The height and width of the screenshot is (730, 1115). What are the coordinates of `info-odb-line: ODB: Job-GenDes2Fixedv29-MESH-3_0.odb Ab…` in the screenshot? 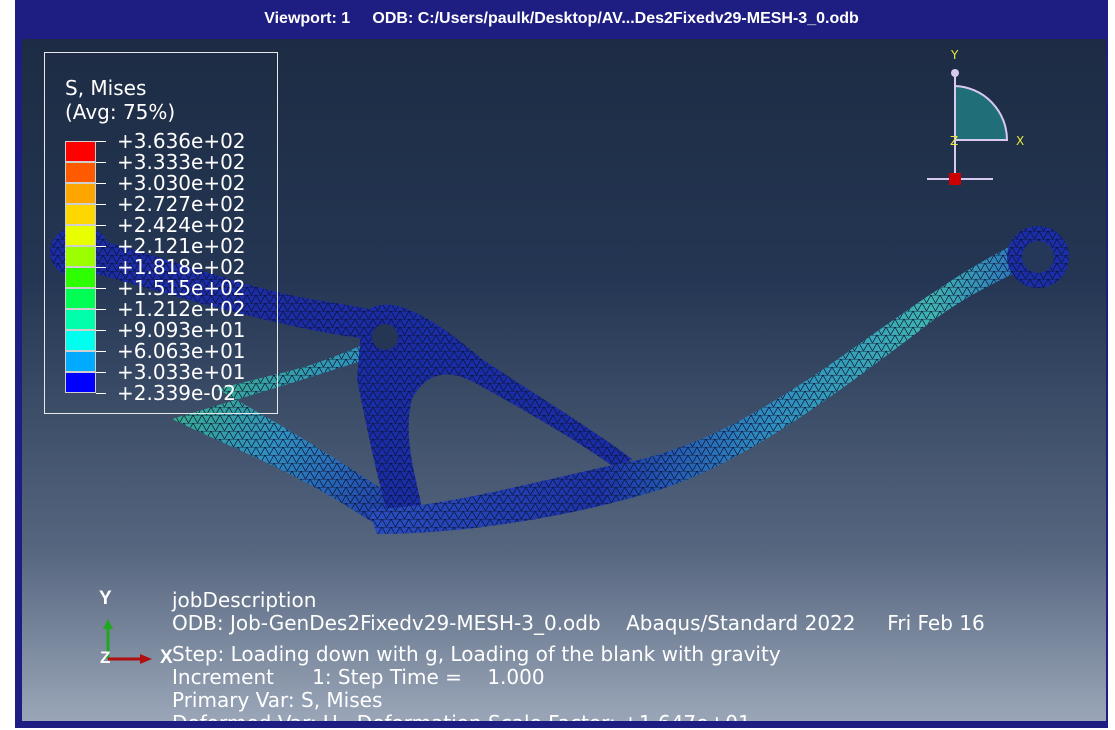 It's located at (578, 623).